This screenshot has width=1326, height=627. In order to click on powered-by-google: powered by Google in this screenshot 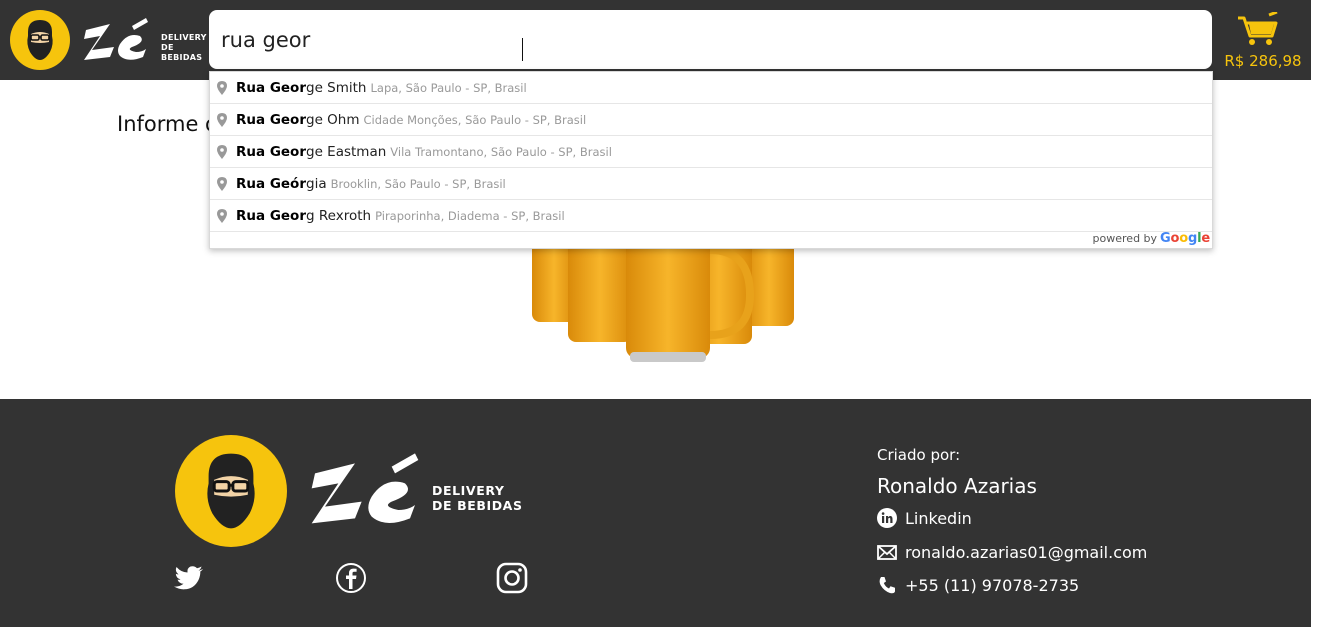, I will do `click(1151, 238)`.